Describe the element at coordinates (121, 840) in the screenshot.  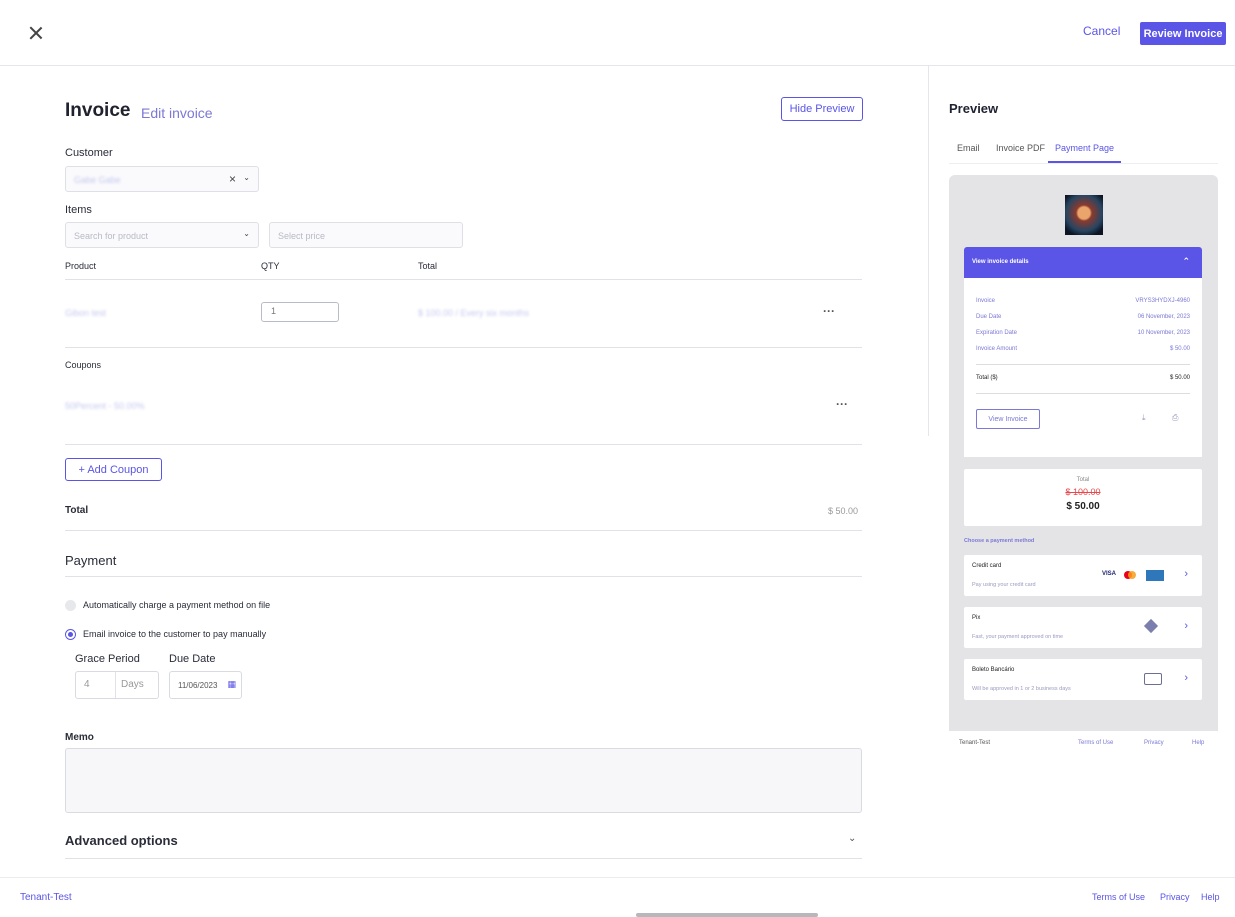
I see `advanced-options-toggle: Advanced options` at that location.